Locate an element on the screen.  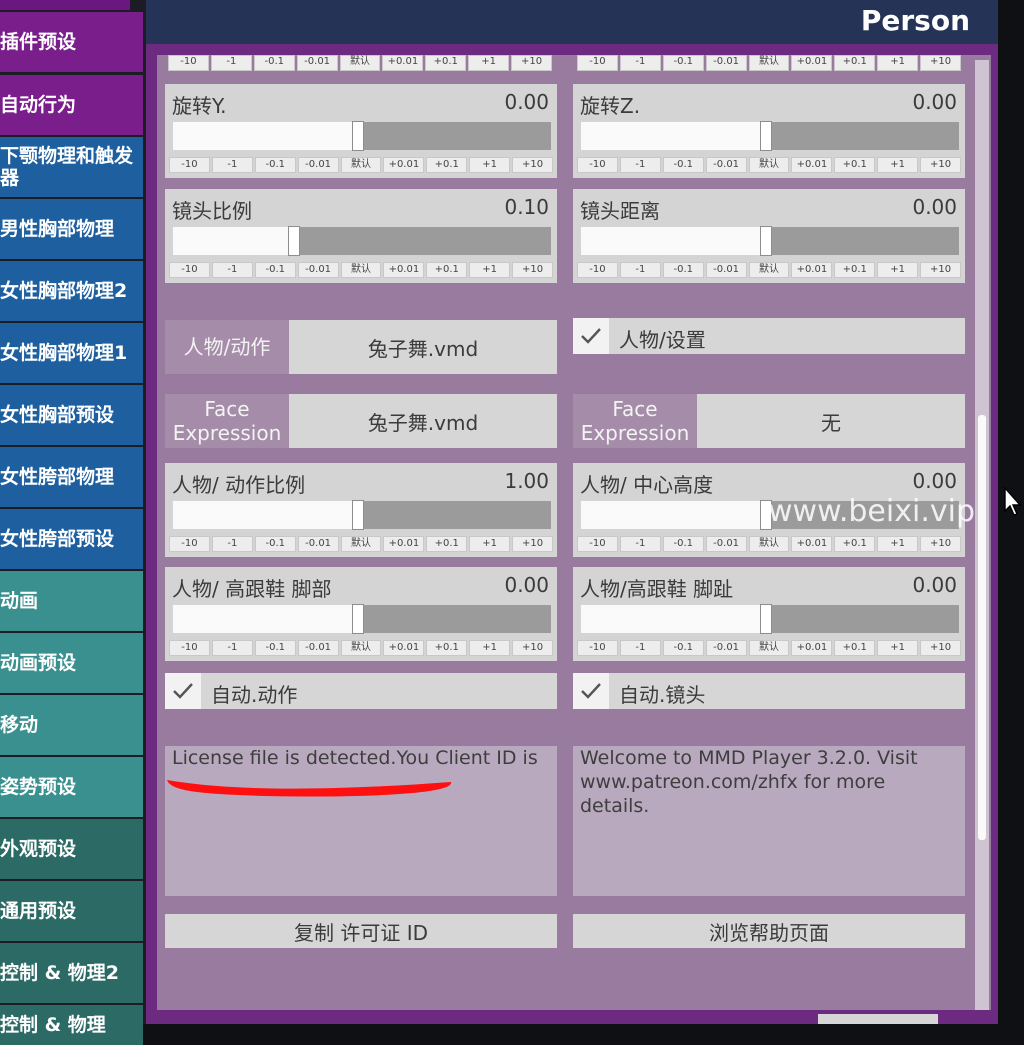
bottom-partial-button is located at coordinates (878, 1019).